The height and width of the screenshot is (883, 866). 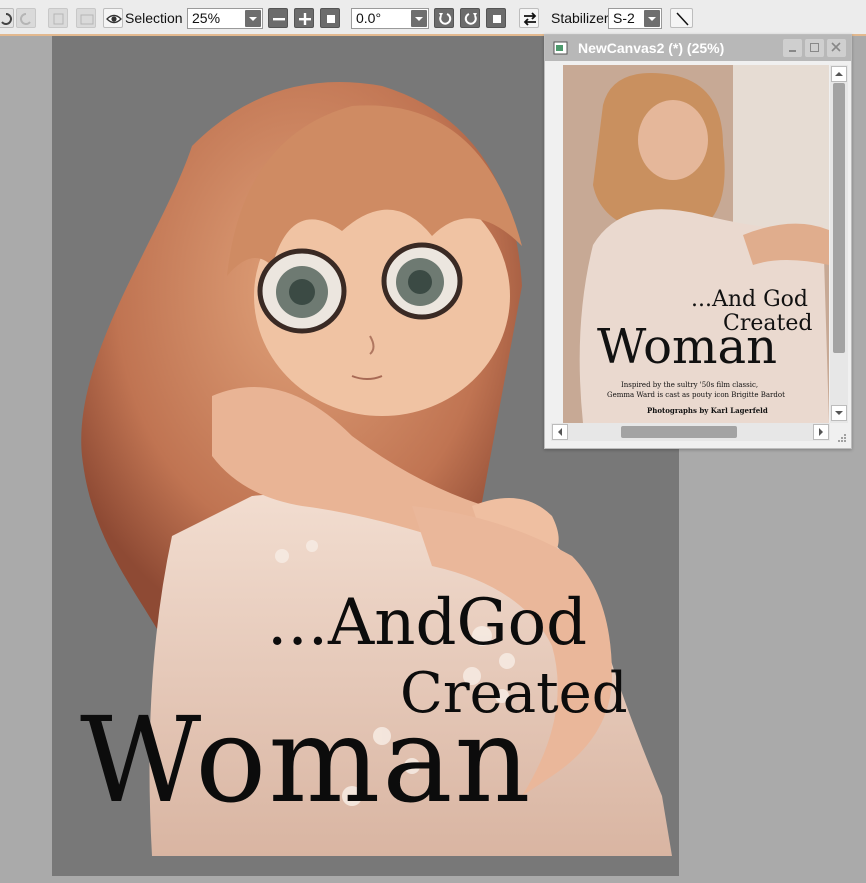 I want to click on rotation-reset-button, so click(x=496, y=18).